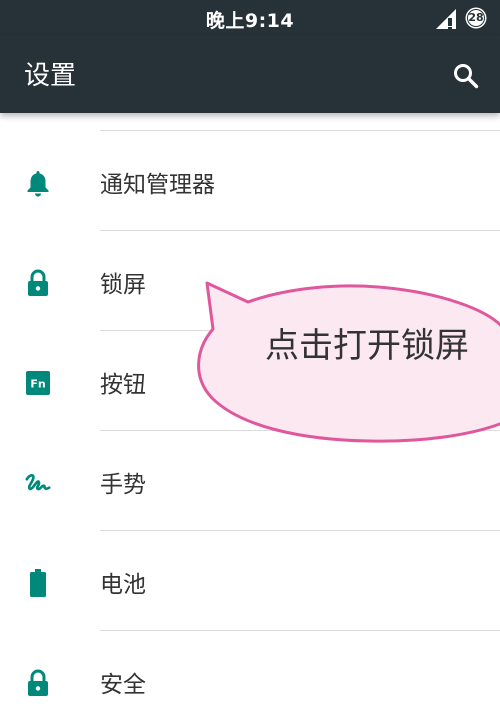 The image size is (500, 711). I want to click on settings-item-lock-screen: 锁屏, so click(250, 281).